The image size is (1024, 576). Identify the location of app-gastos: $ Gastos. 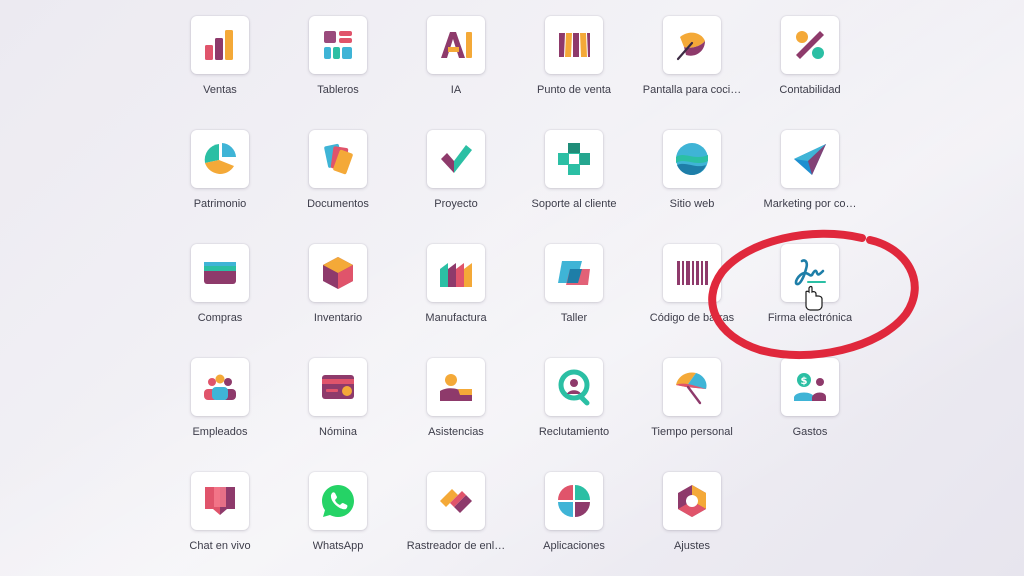
(810, 406).